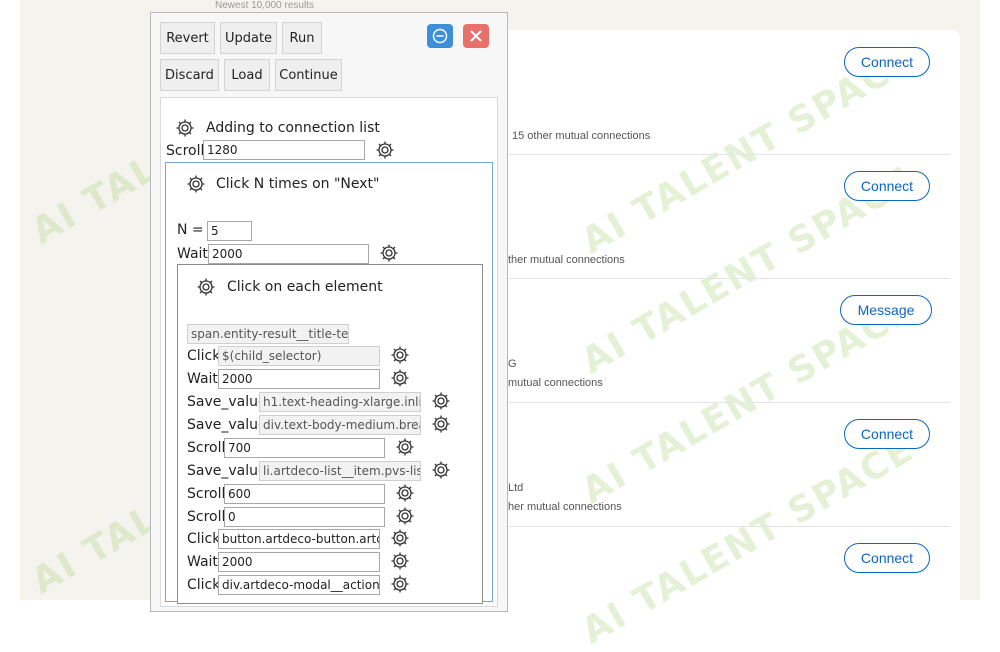 The width and height of the screenshot is (1000, 652). Describe the element at coordinates (512, 364) in the screenshot. I see `headline-text: G` at that location.